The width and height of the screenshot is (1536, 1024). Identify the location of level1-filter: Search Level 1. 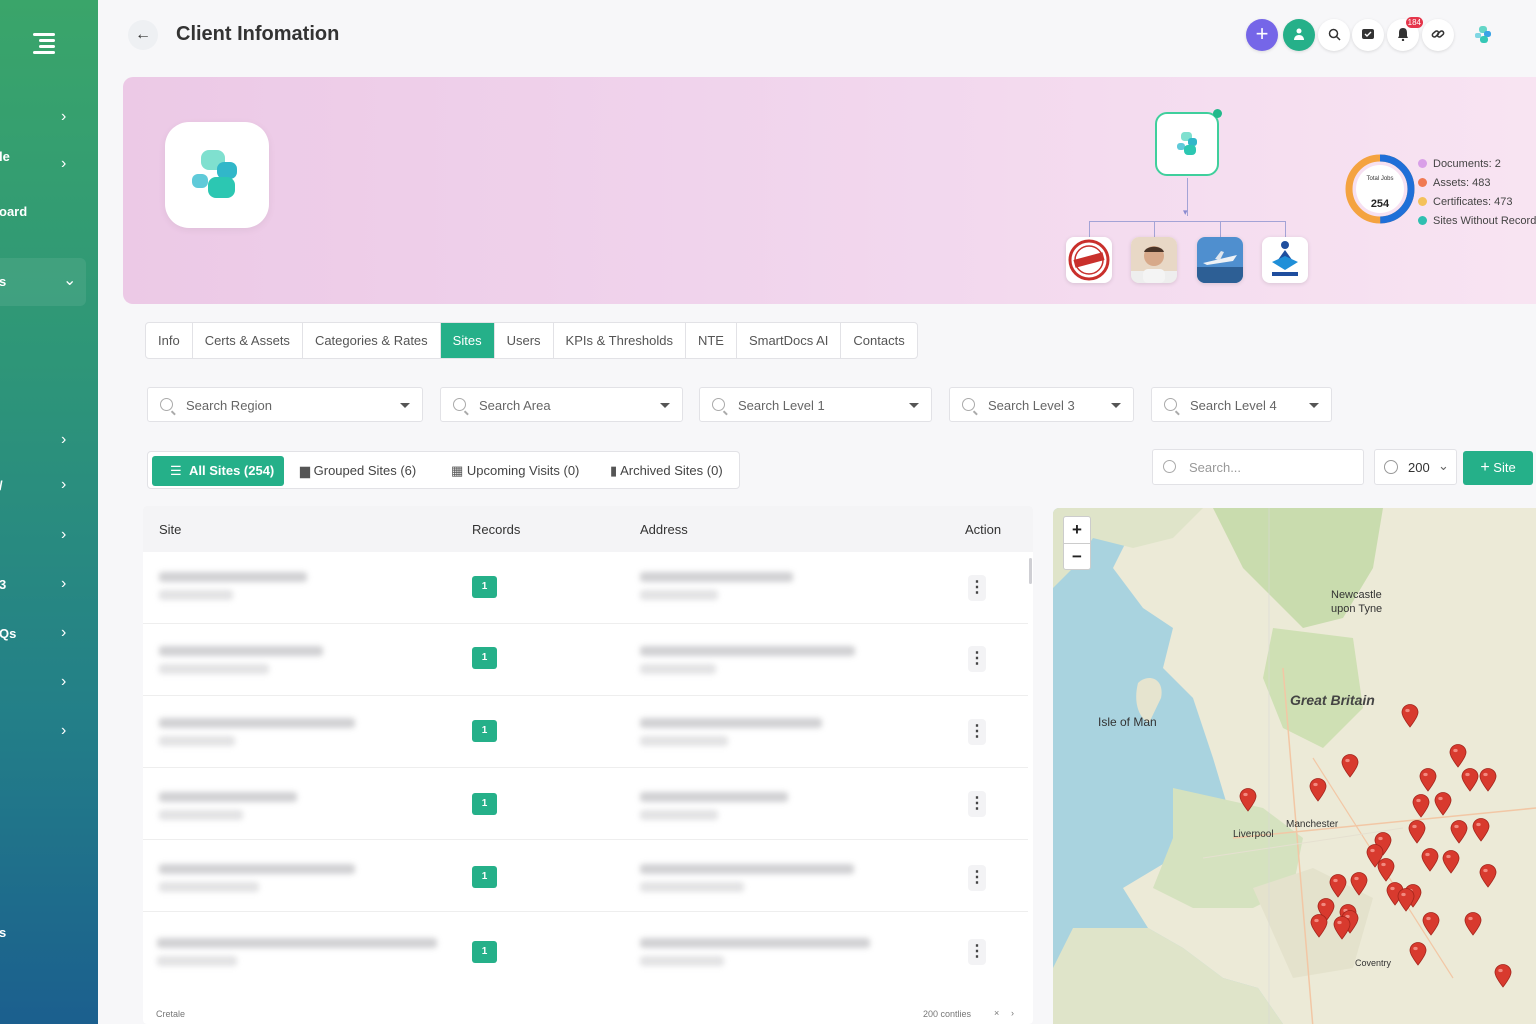
(815, 404).